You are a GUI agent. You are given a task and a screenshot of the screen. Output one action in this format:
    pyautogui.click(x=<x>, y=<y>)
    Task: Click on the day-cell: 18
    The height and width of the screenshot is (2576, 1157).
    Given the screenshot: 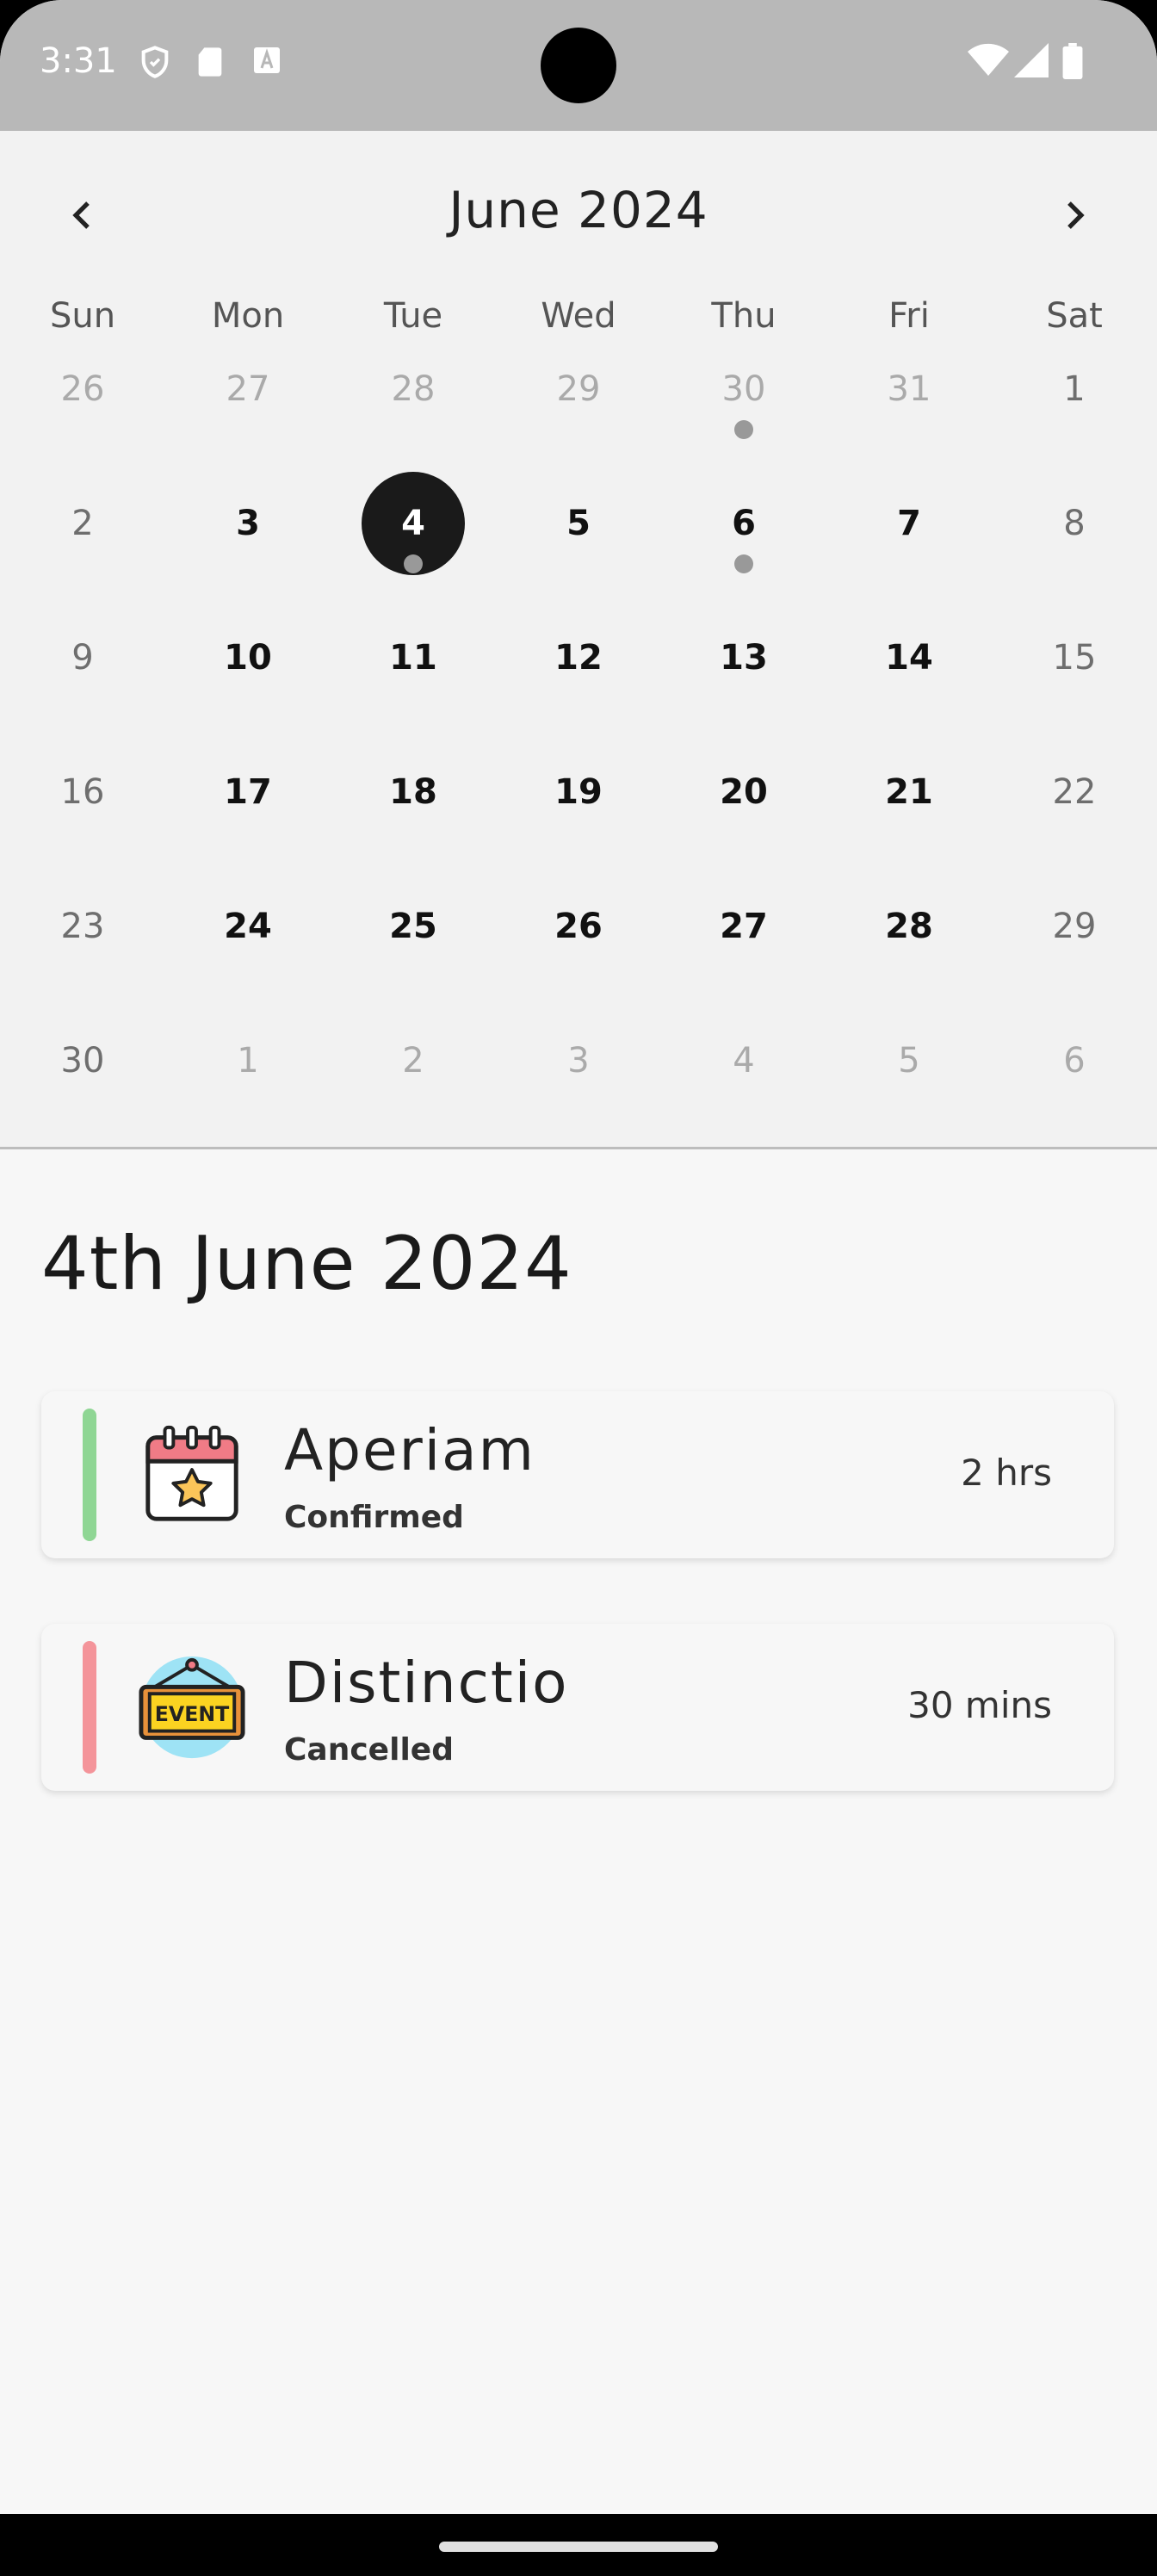 What is the action you would take?
    pyautogui.click(x=414, y=807)
    